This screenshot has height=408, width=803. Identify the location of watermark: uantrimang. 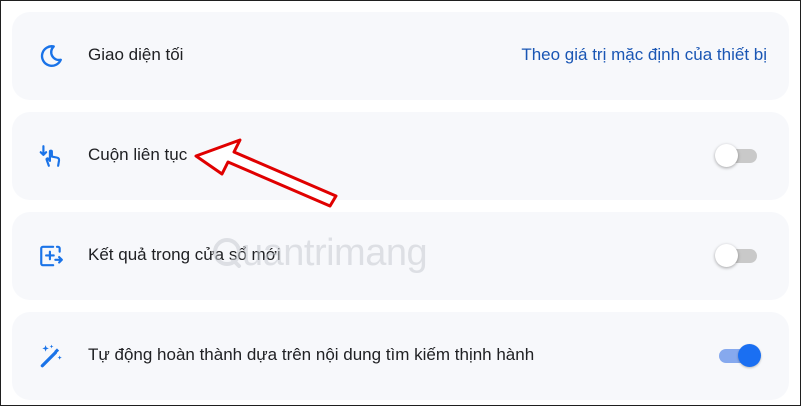
(320, 253).